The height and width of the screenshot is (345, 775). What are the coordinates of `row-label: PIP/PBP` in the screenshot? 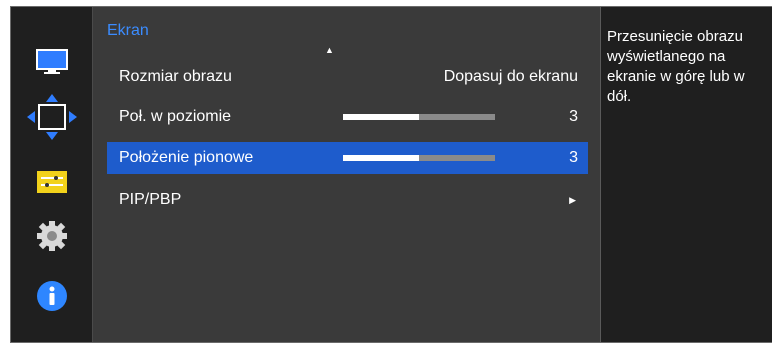 It's located at (150, 199).